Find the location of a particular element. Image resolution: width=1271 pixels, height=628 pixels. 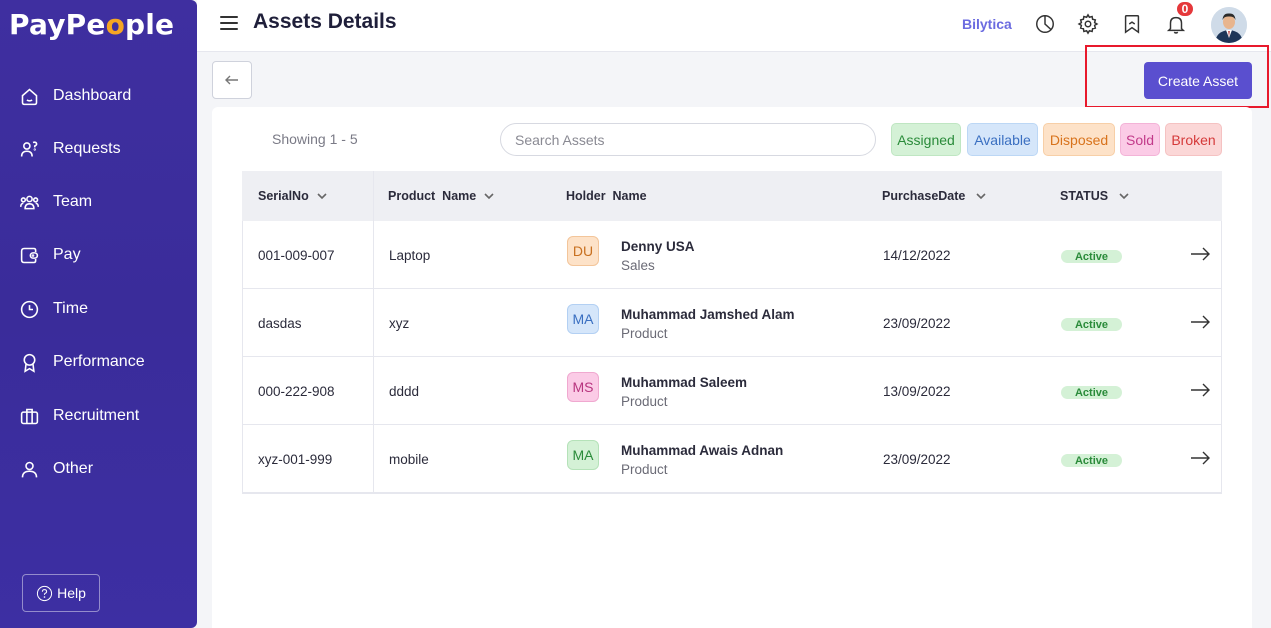

sidebar-item-time: Time is located at coordinates (53, 309).